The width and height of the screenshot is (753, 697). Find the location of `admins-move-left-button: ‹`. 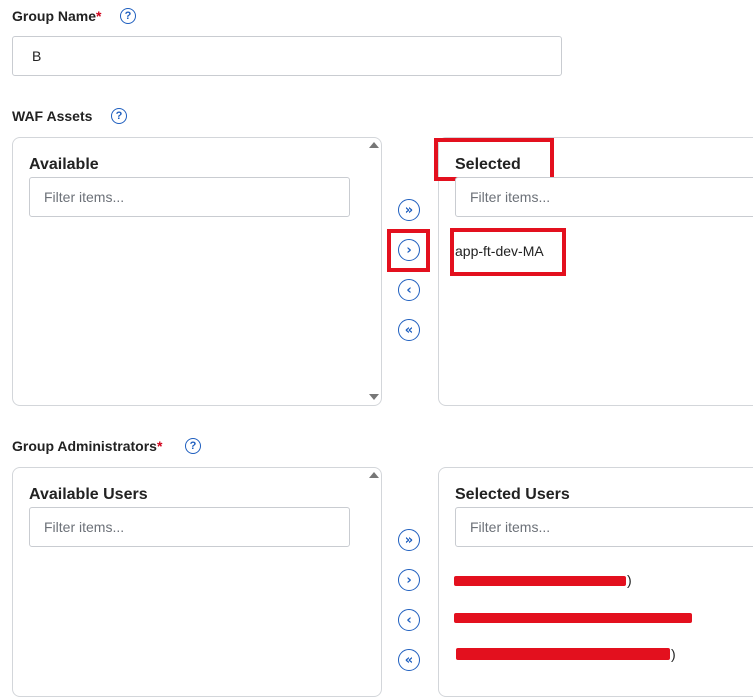

admins-move-left-button: ‹ is located at coordinates (409, 620).